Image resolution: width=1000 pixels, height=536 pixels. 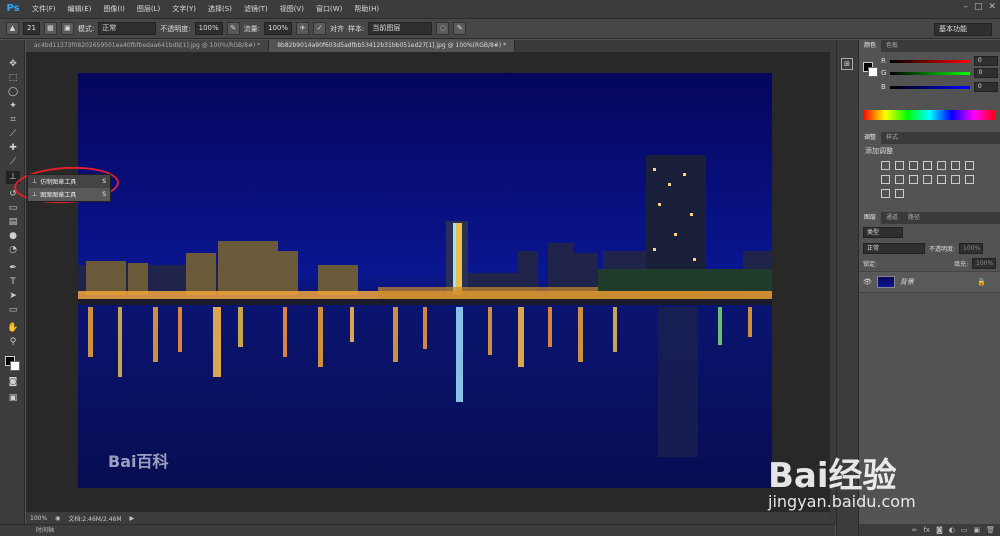 What do you see at coordinates (148, 9) in the screenshot?
I see `menu-layer: 图层(L)` at bounding box center [148, 9].